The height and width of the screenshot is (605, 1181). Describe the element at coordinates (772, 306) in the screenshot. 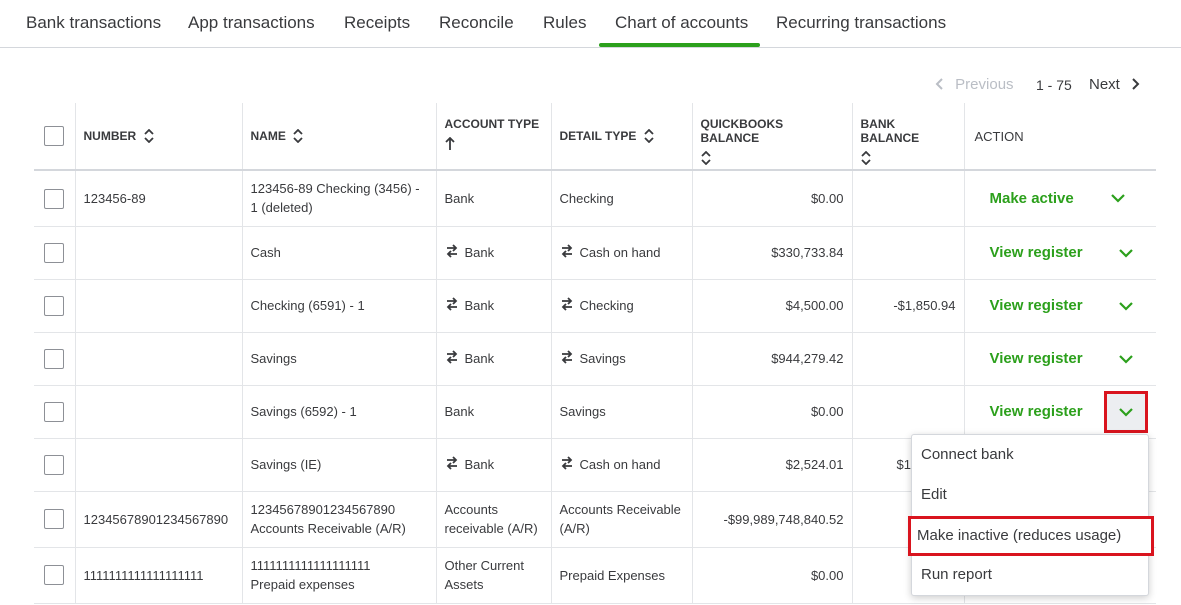

I see `quickbooks-balance: $4,500.00` at that location.